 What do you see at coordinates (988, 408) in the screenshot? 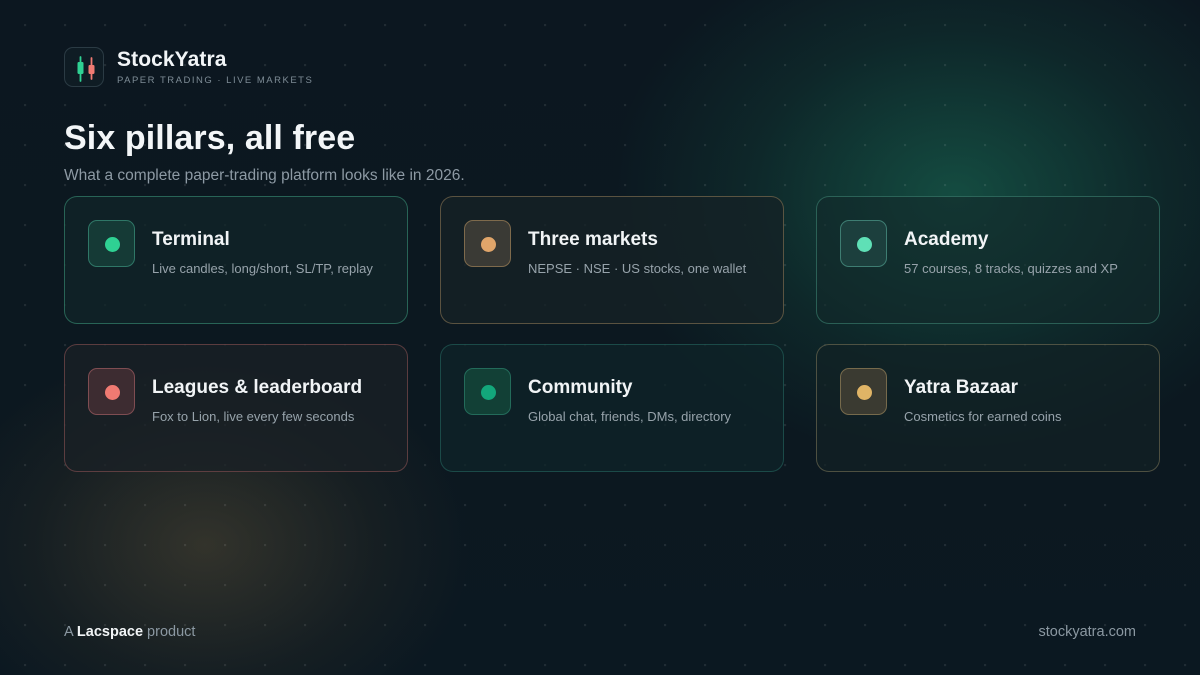
I see `pillar-card-yatra-bazaar: Yatra Bazaar Cosmetics for earned coins` at bounding box center [988, 408].